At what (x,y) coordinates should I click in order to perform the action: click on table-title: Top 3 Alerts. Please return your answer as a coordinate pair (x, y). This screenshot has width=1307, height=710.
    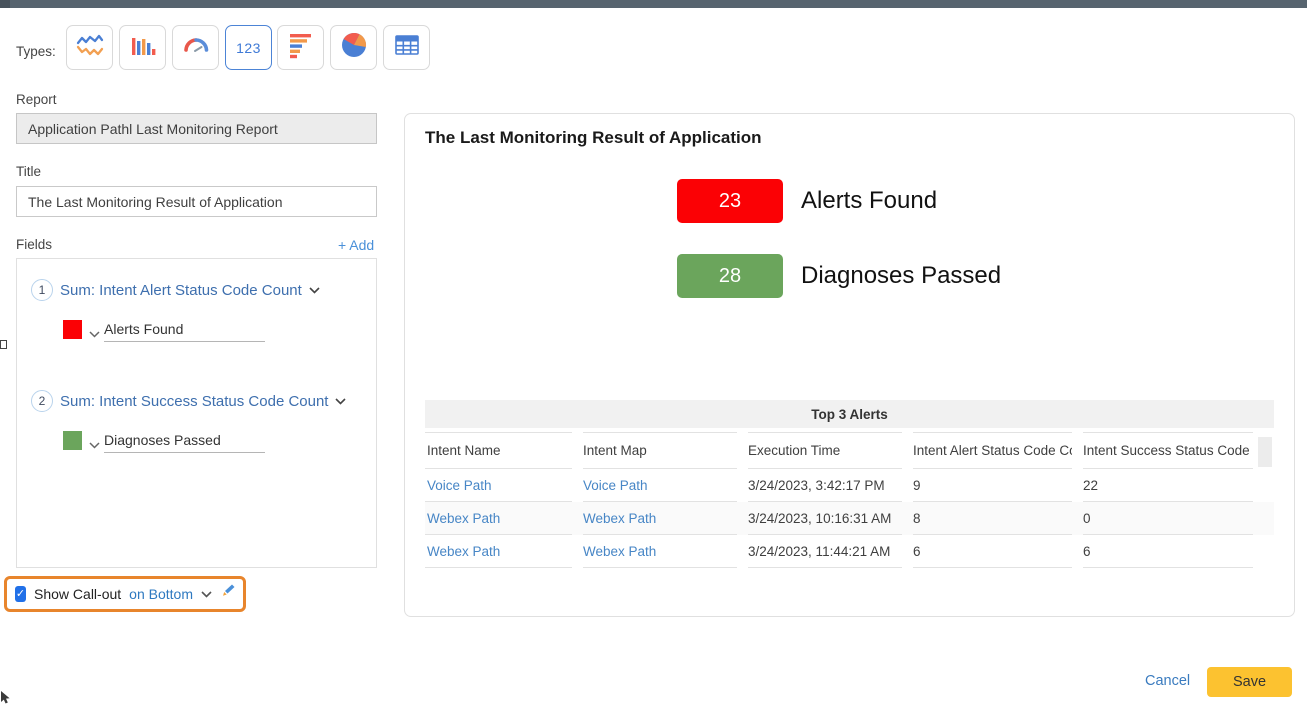
    Looking at the image, I should click on (849, 414).